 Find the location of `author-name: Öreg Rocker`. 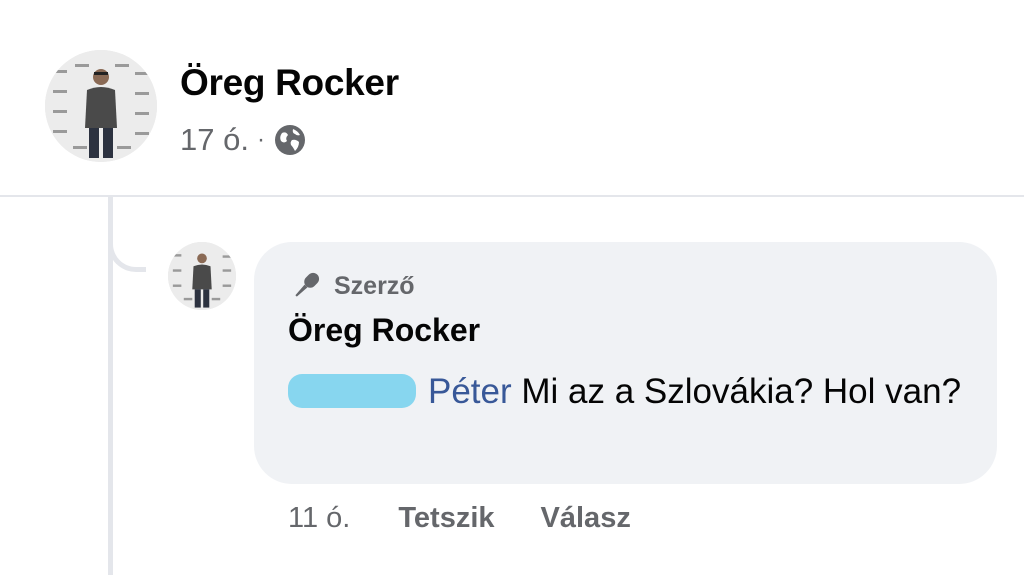

author-name: Öreg Rocker is located at coordinates (289, 83).